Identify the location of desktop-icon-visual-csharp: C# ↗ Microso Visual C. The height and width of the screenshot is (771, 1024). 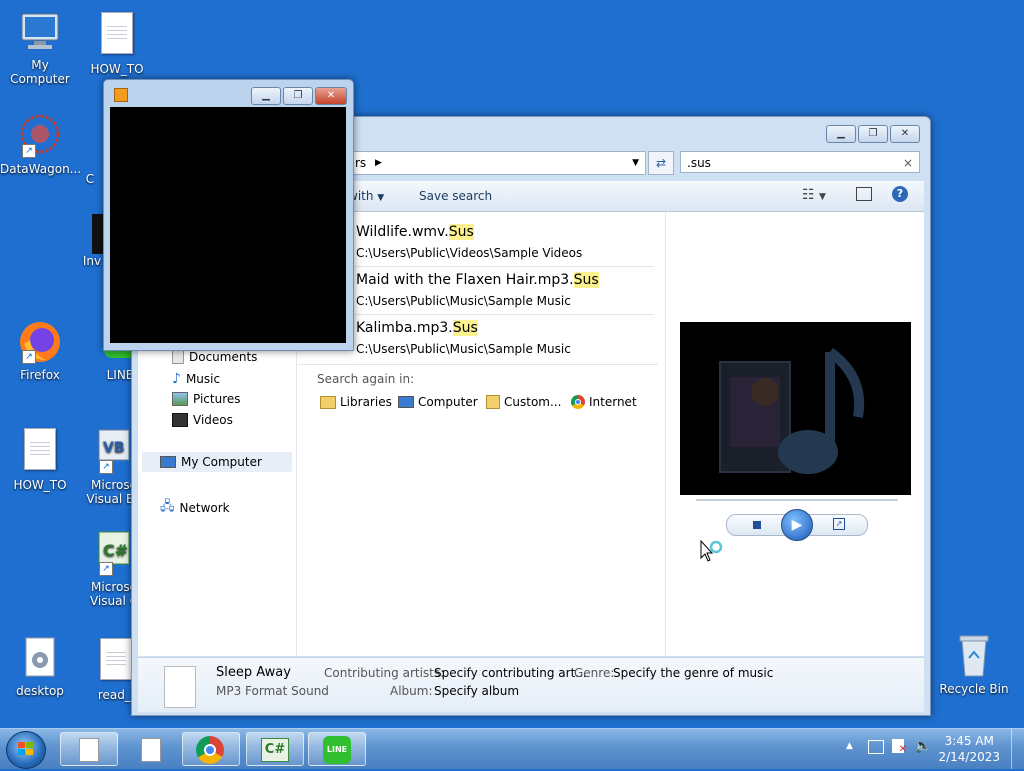
(105, 569).